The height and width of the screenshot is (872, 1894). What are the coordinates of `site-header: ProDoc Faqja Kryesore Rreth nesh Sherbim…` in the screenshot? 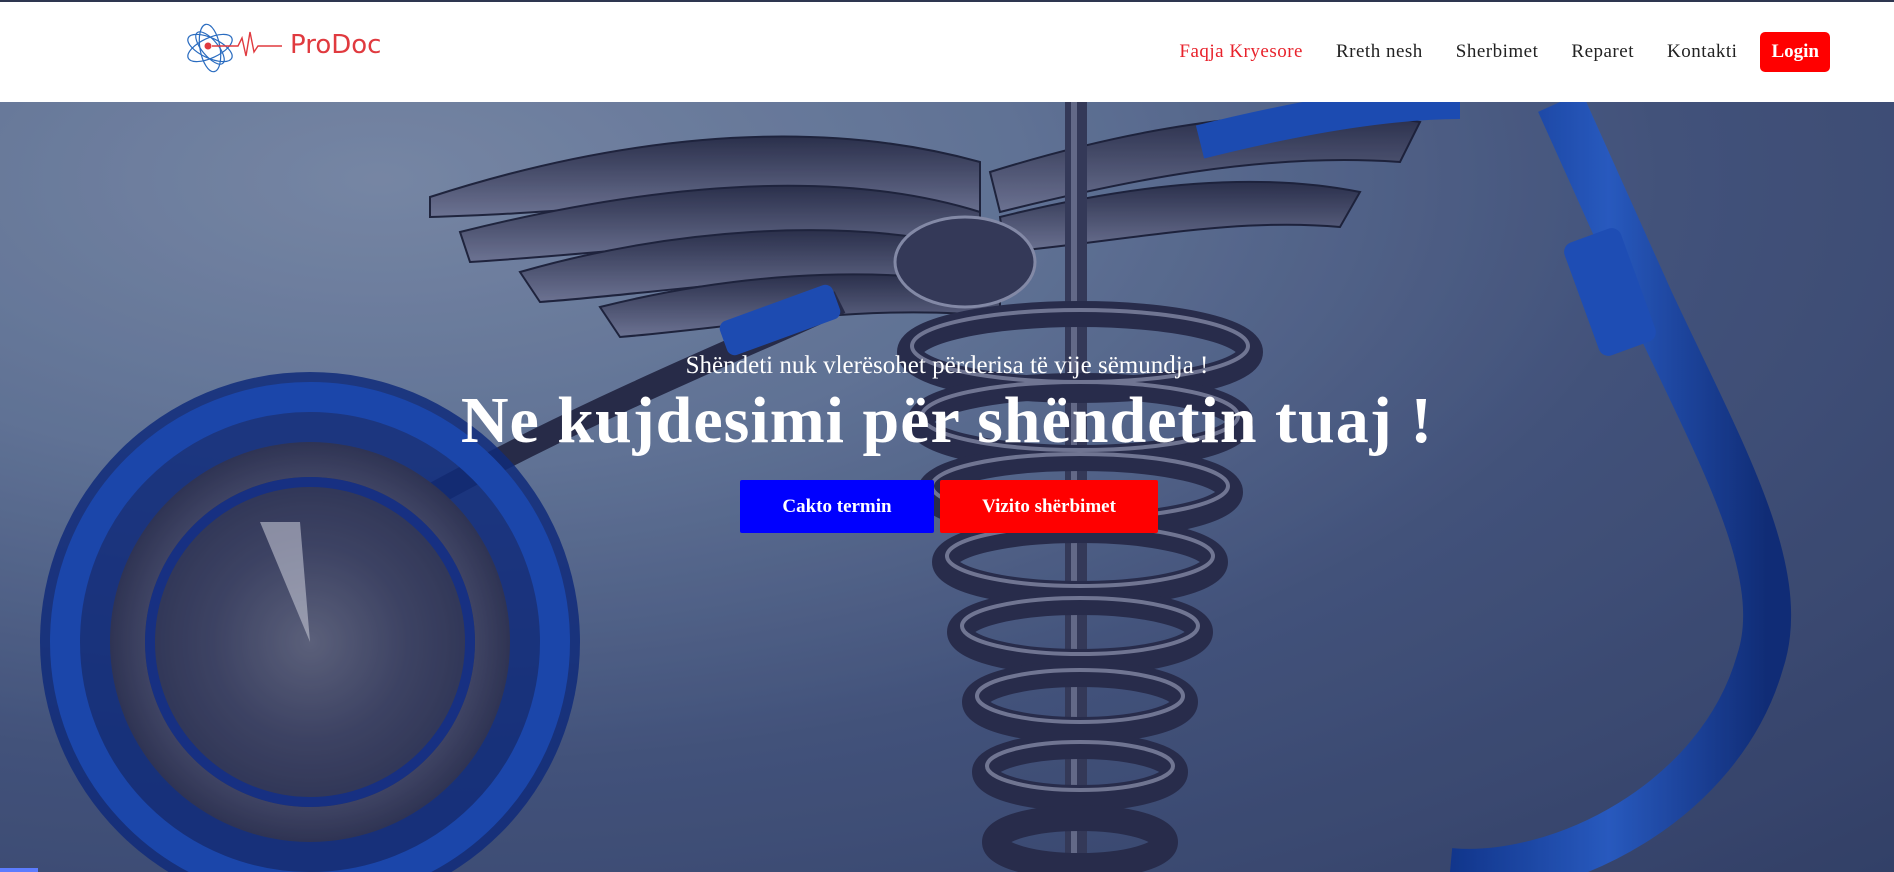 It's located at (947, 52).